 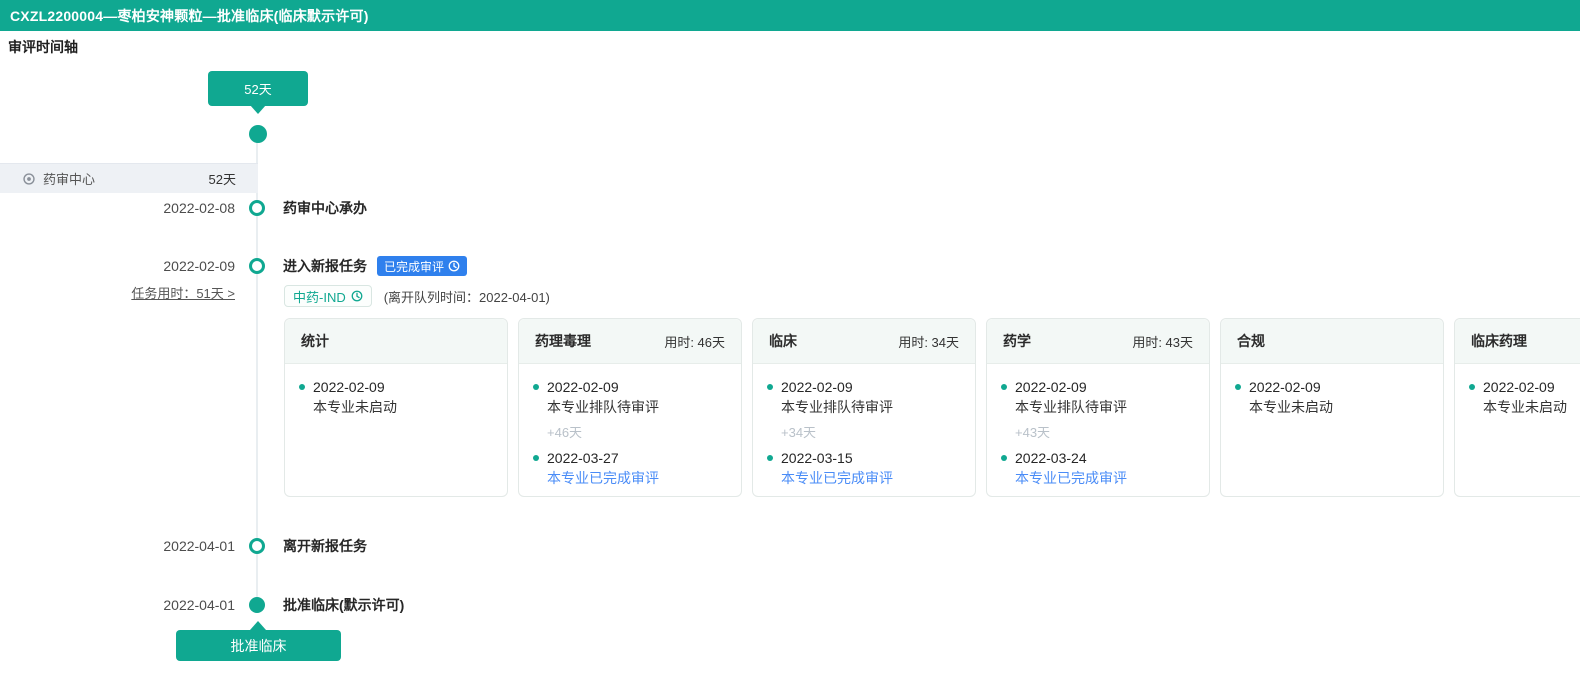 I want to click on event-date: 2022-02-09, so click(x=199, y=266).